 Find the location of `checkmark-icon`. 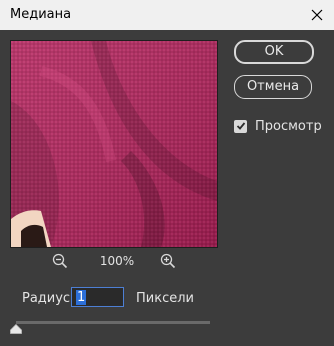

checkmark-icon is located at coordinates (240, 126).